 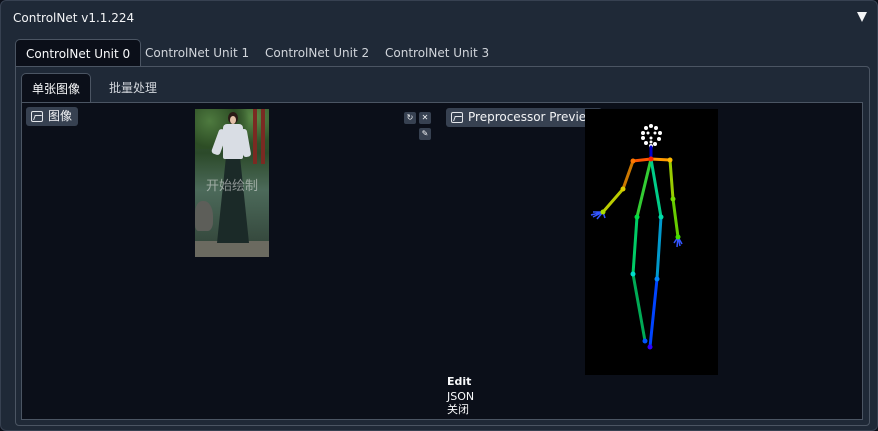 What do you see at coordinates (862, 17) in the screenshot?
I see `triangle-down-icon` at bounding box center [862, 17].